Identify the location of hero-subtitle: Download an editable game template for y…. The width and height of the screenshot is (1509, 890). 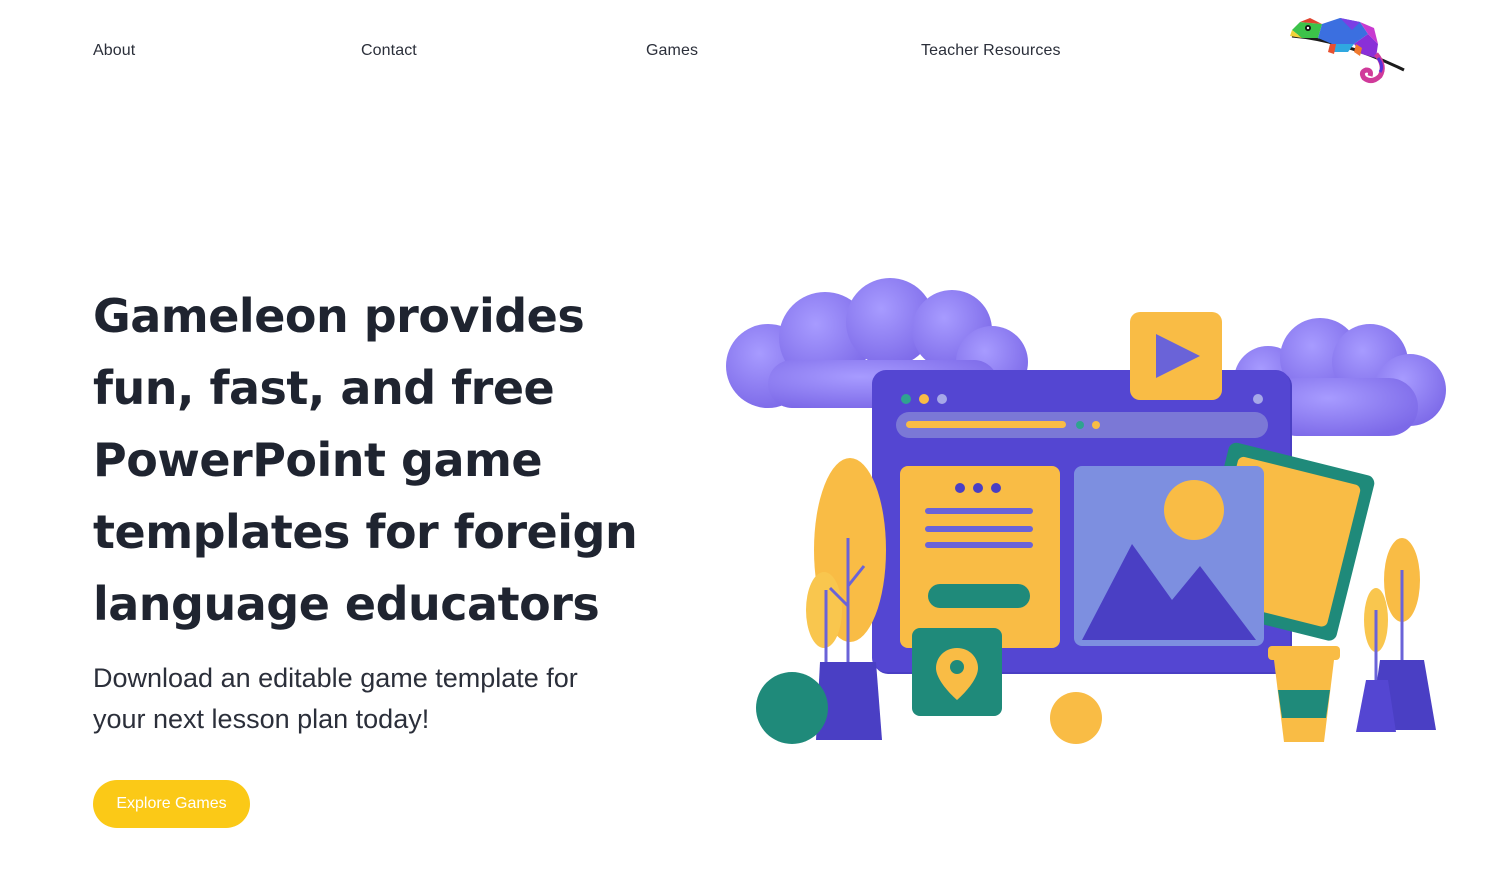
(335, 698).